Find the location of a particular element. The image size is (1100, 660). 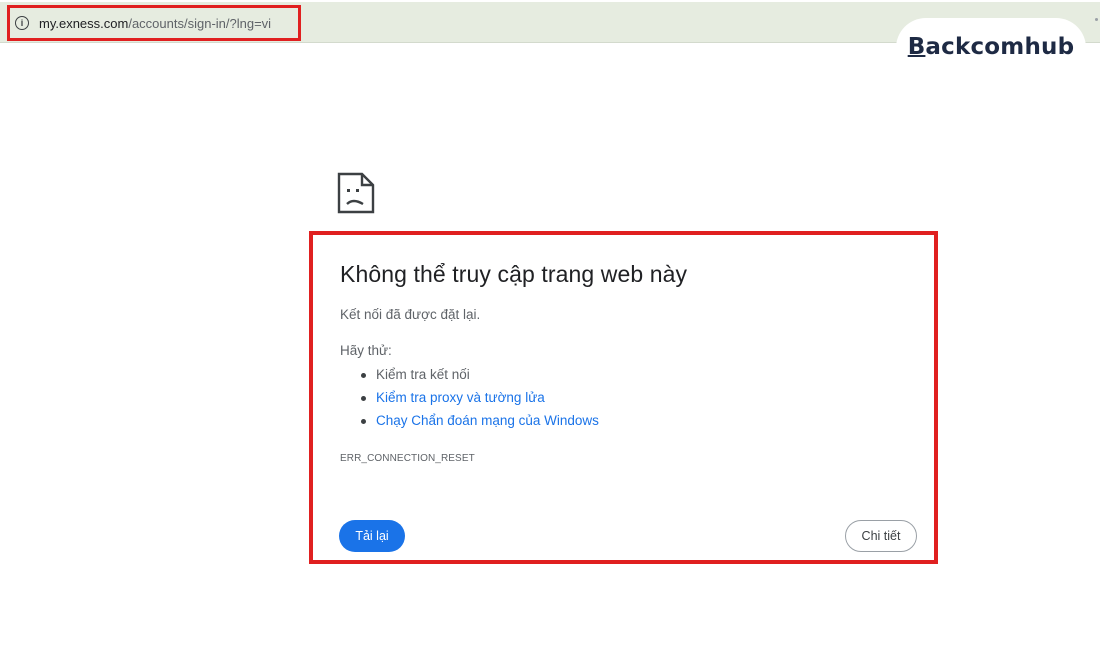

try-label: Hãy thử: is located at coordinates (366, 350).